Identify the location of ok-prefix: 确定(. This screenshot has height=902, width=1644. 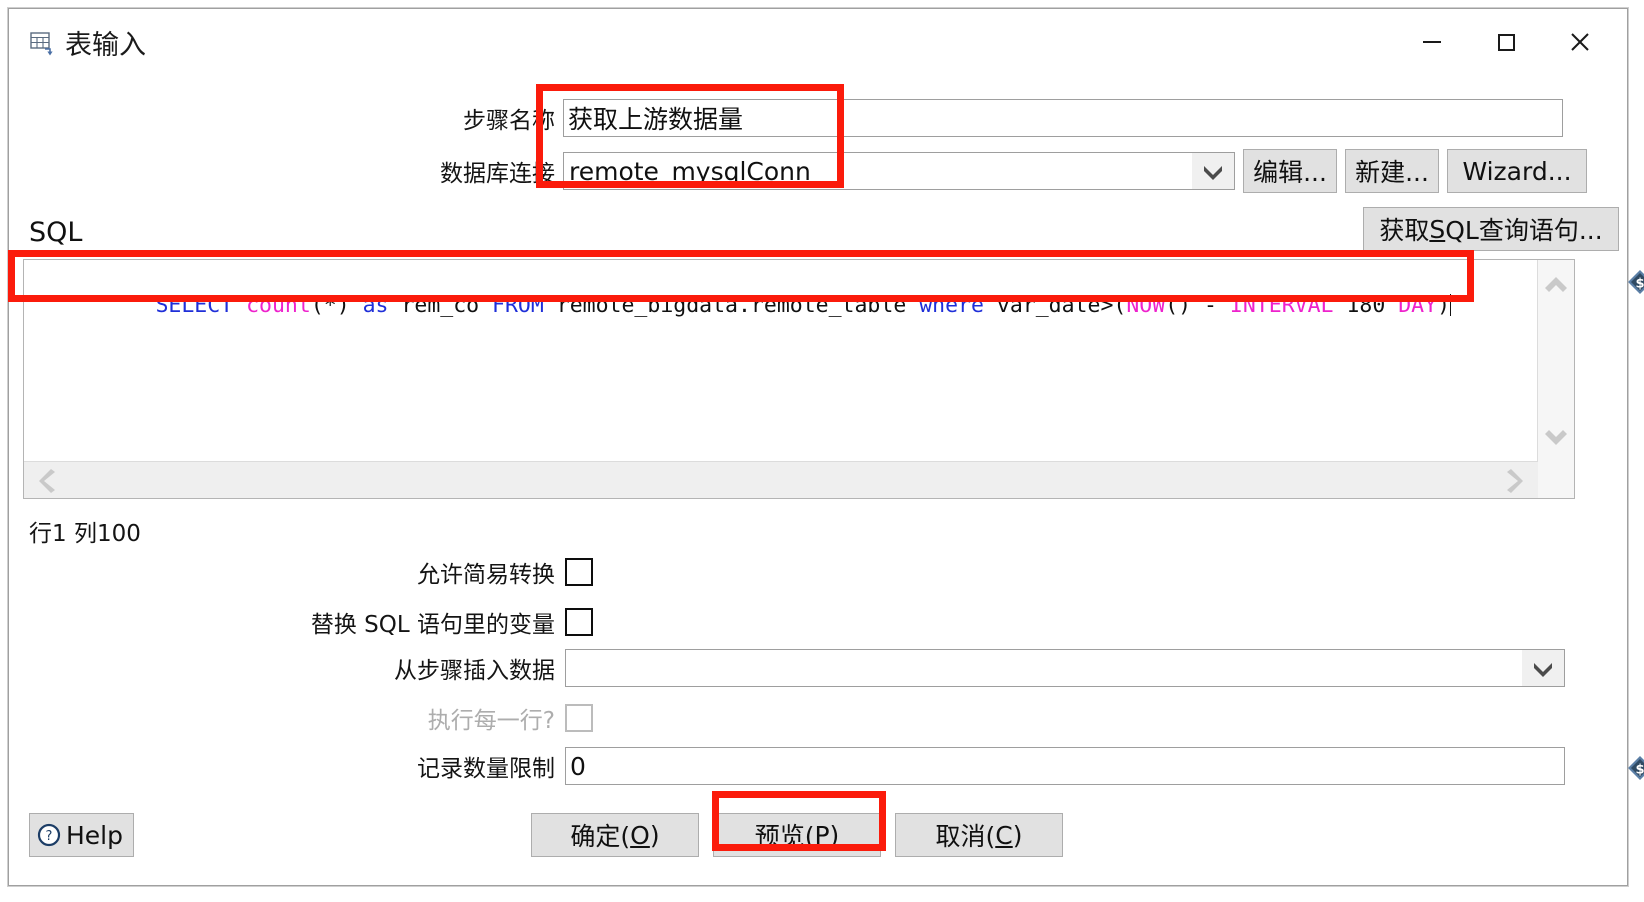
(600, 836).